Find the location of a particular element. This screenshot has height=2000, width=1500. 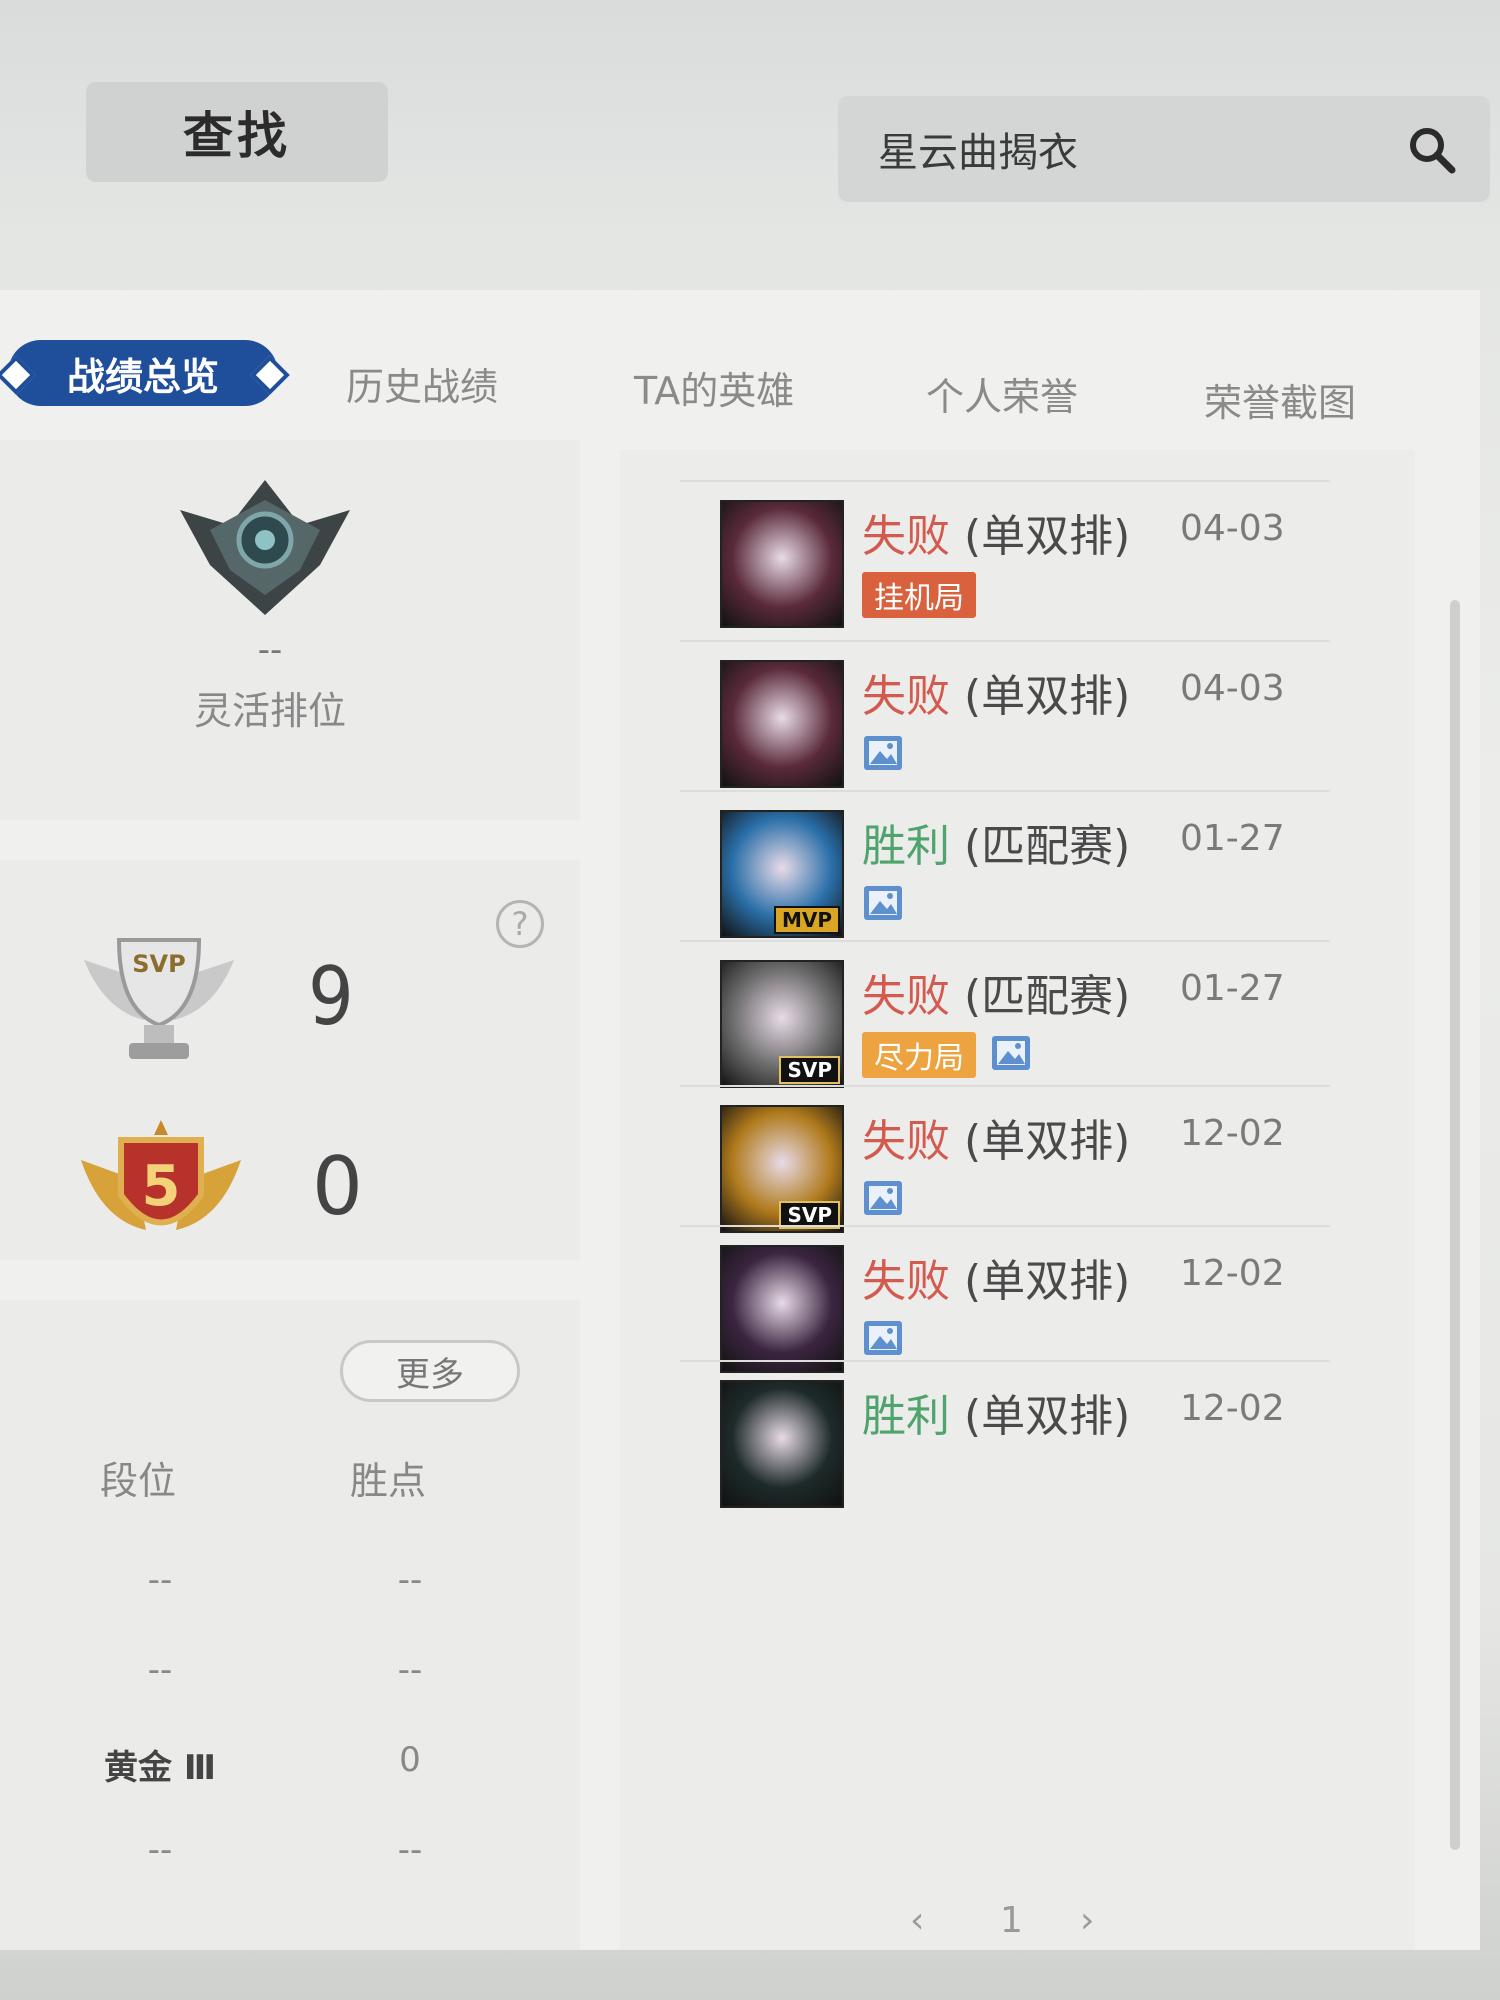

match-row: 胜利 (单双排) 12-02 is located at coordinates (1005, 1450).